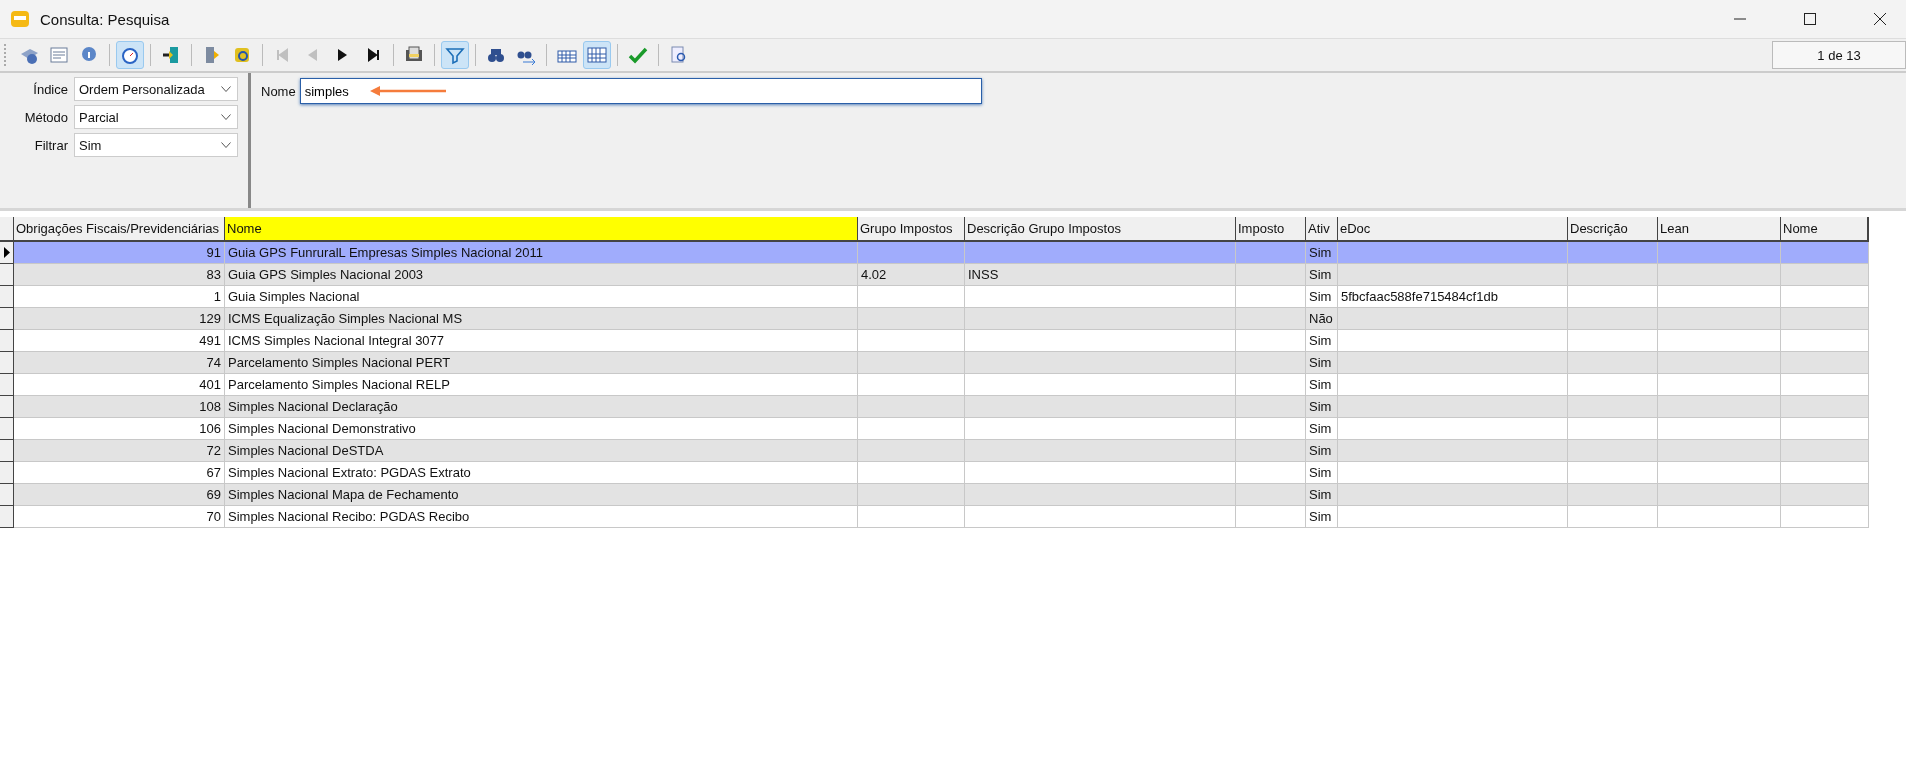  Describe the element at coordinates (934, 363) in the screenshot. I see `table-row: 74 Parcelamento Simples Nacional PERT Sim` at that location.